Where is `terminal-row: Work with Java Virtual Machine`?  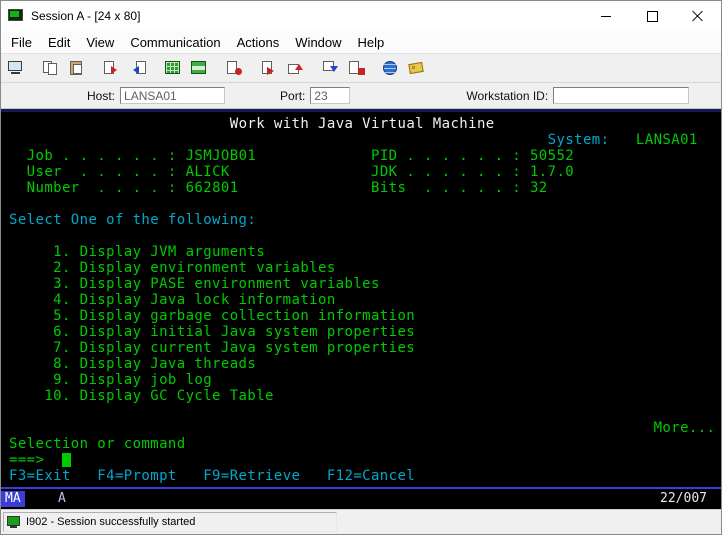
terminal-row: Work with Java Virtual Machine is located at coordinates (361, 124).